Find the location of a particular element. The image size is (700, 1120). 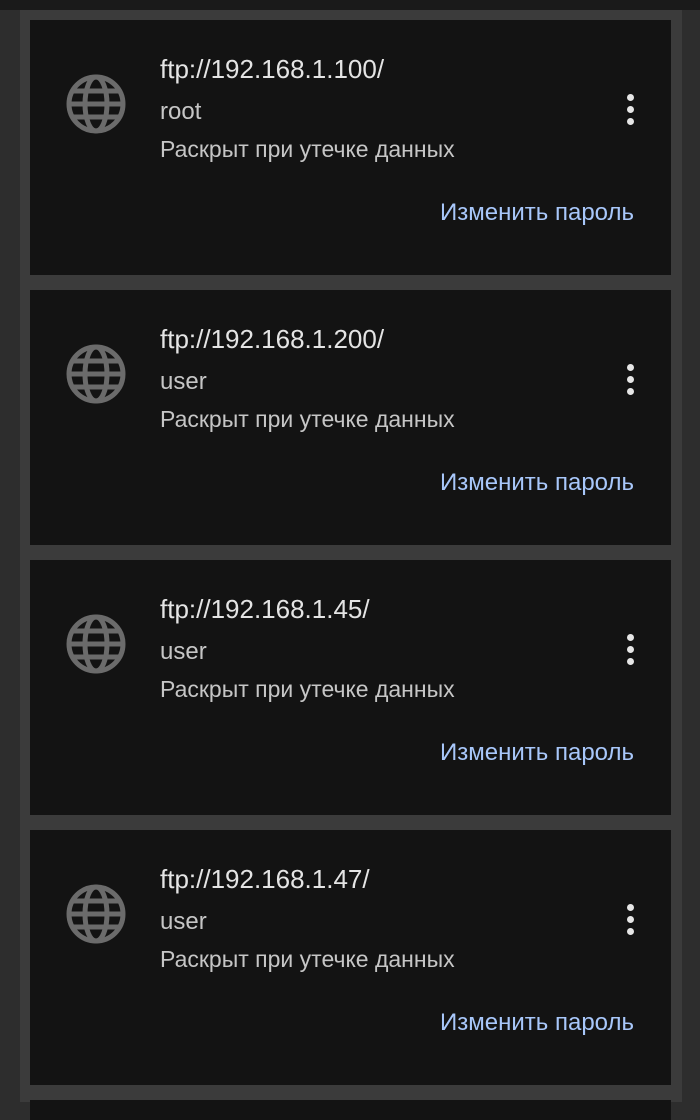

site-url: ftp://192.168.1.45/ is located at coordinates (265, 609).